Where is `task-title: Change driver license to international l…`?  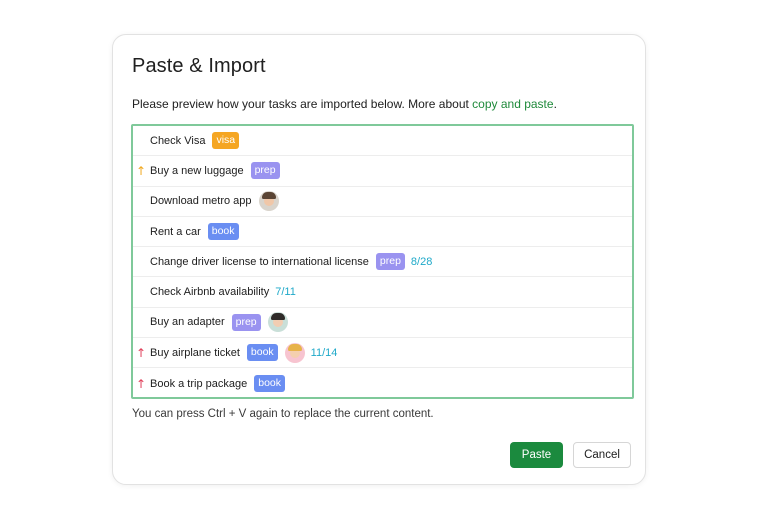
task-title: Change driver license to international l… is located at coordinates (259, 261).